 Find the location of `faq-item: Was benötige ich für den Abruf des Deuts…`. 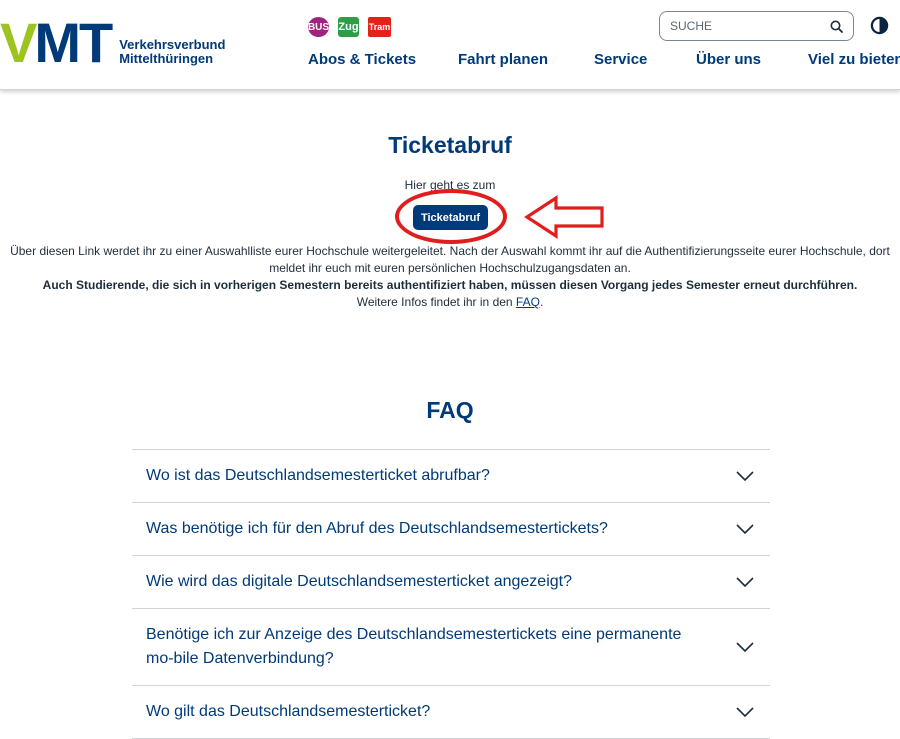

faq-item: Was benötige ich für den Abruf des Deuts… is located at coordinates (451, 529).